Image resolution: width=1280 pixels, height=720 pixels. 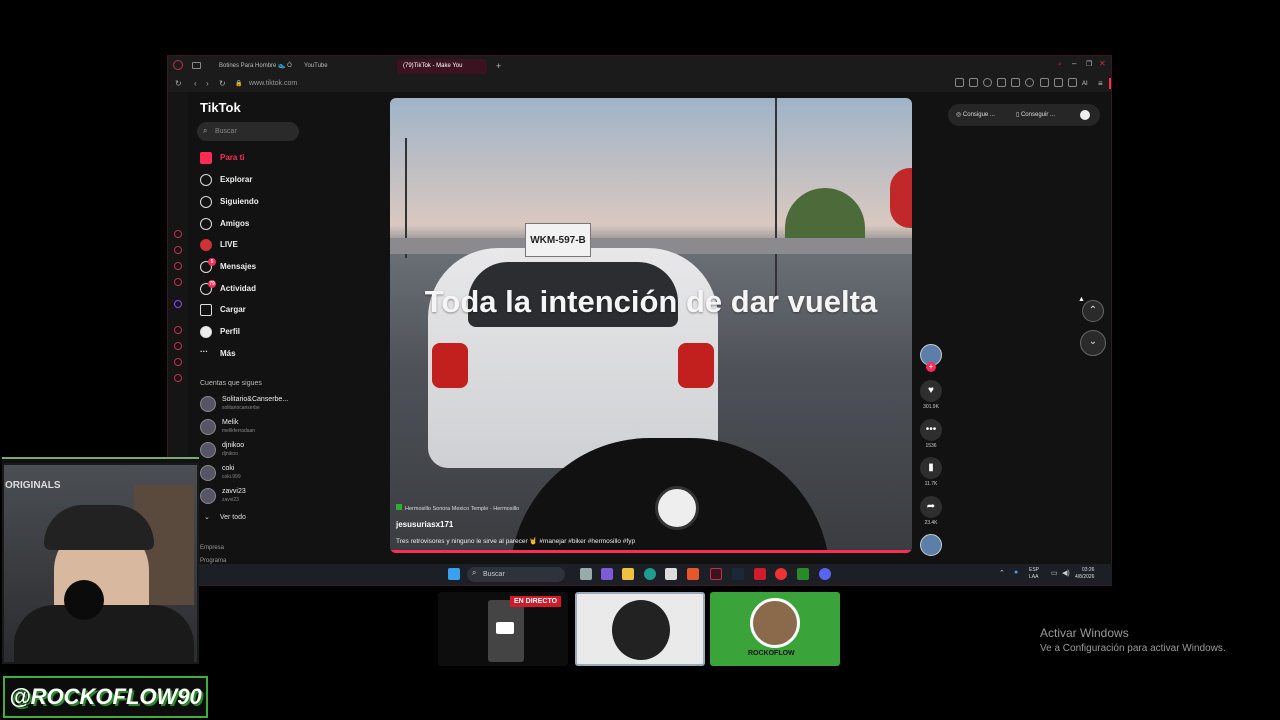 What do you see at coordinates (178, 84) in the screenshot?
I see `reload-small-icon: ↻` at bounding box center [178, 84].